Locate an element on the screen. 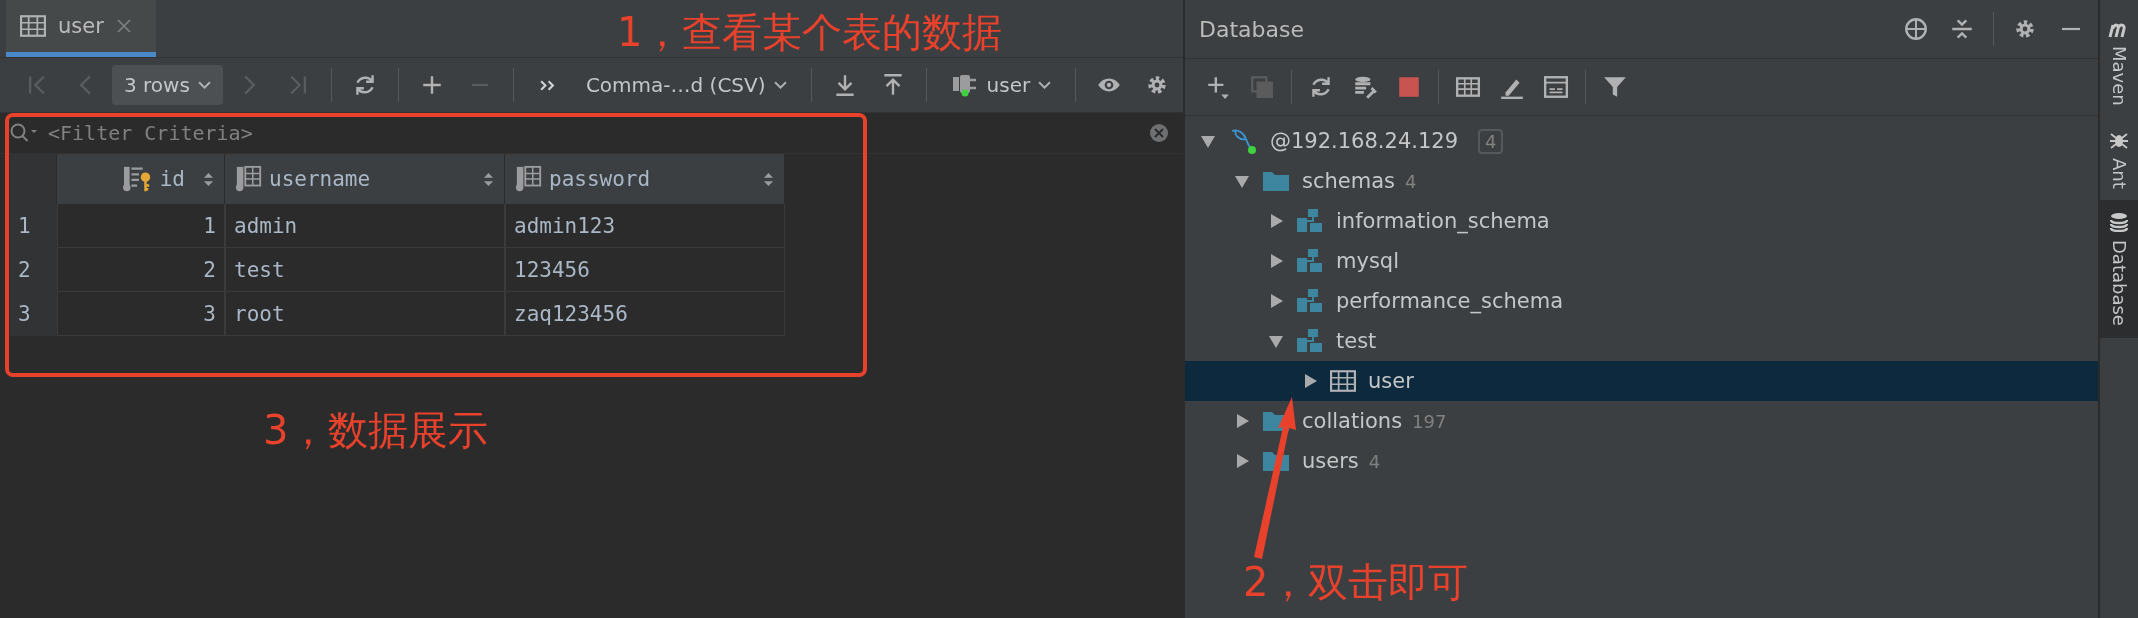 This screenshot has height=618, width=2138. tree-item: @192.168.24.129 4 is located at coordinates (1641, 141).